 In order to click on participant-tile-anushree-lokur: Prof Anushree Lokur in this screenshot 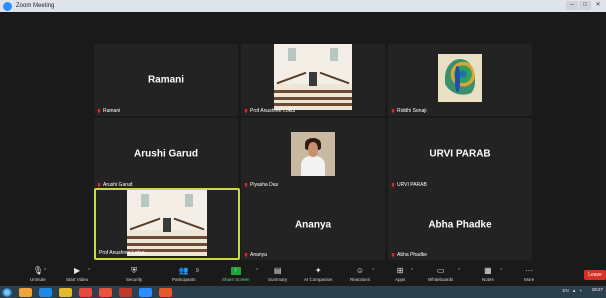, I will do `click(313, 80)`.